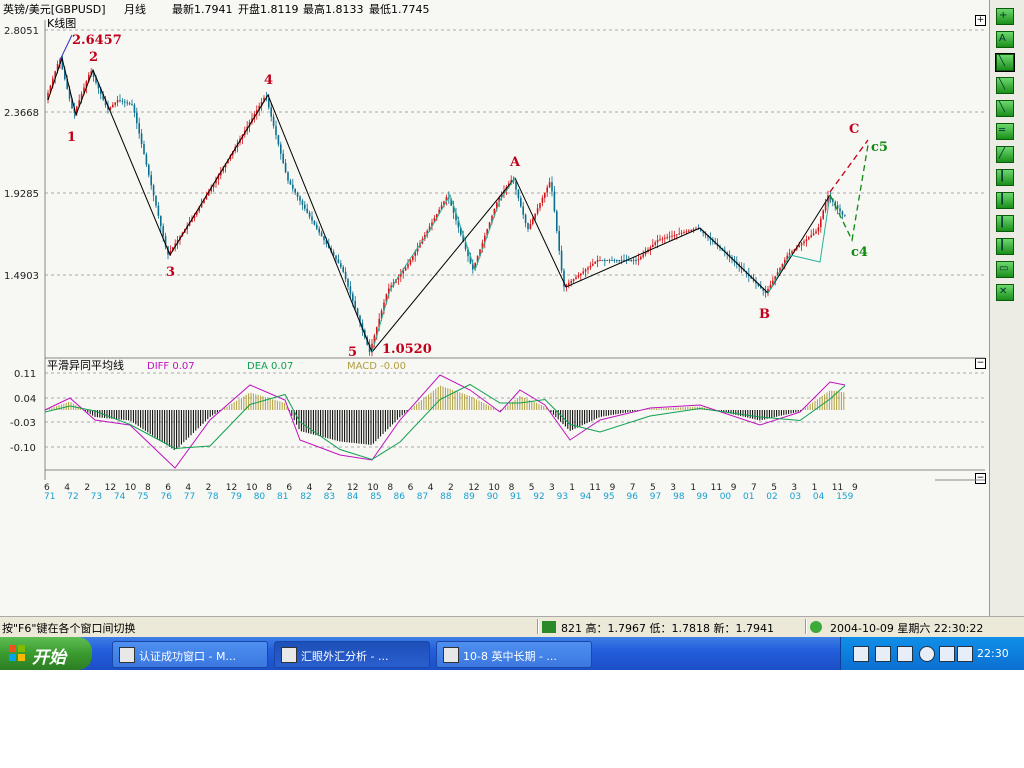 The image size is (1024, 768). I want to click on month-tick: 6, so click(411, 488).